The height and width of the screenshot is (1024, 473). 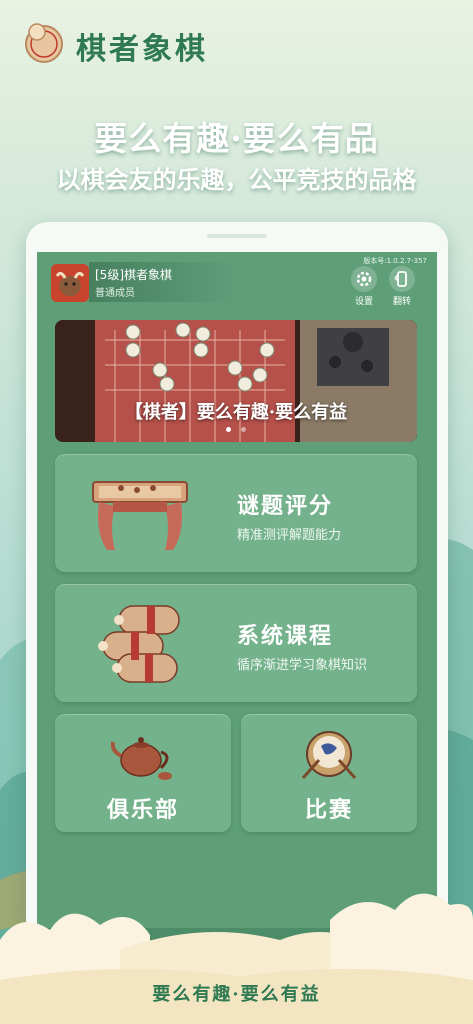 What do you see at coordinates (237, 236) in the screenshot?
I see `phone-speaker` at bounding box center [237, 236].